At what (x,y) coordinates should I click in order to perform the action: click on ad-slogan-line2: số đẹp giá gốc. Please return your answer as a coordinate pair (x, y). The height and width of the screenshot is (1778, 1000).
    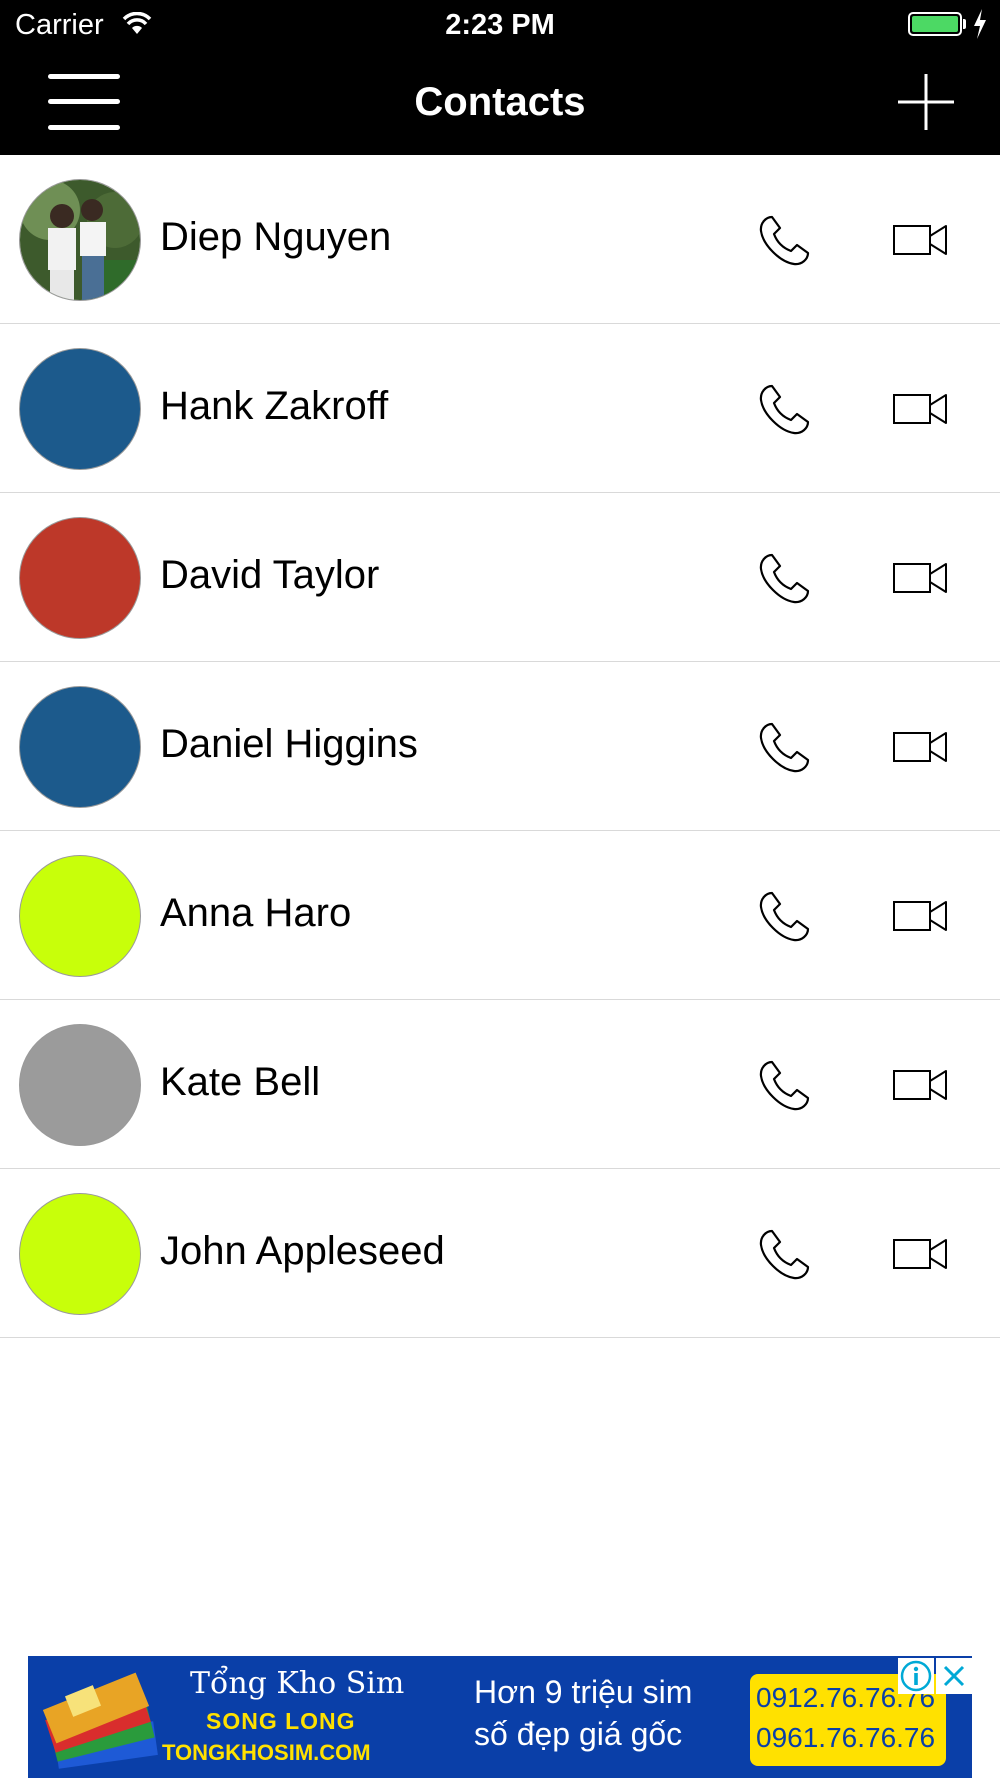
    Looking at the image, I should click on (578, 1734).